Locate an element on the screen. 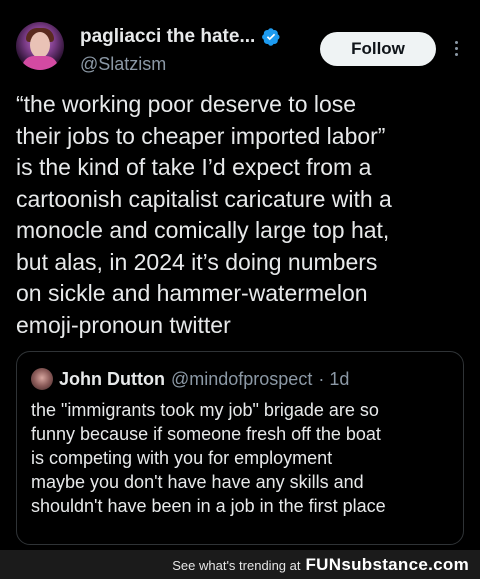 The width and height of the screenshot is (480, 579). tweet-header: pagliacci the hate... @Slatzism Follow is located at coordinates (241, 50).